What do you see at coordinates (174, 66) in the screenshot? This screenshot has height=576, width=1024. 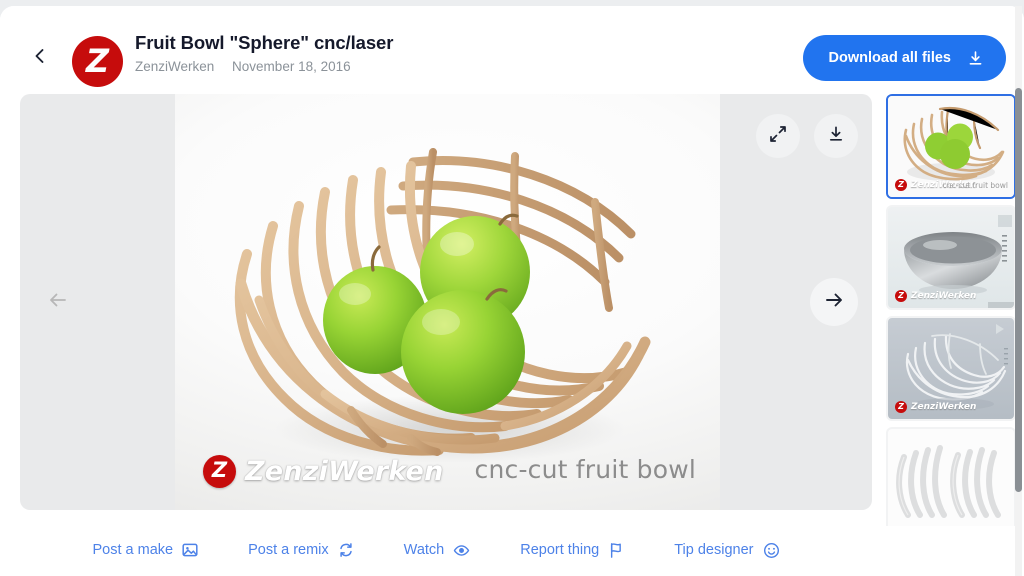 I see `author-link: ZenziWerken` at bounding box center [174, 66].